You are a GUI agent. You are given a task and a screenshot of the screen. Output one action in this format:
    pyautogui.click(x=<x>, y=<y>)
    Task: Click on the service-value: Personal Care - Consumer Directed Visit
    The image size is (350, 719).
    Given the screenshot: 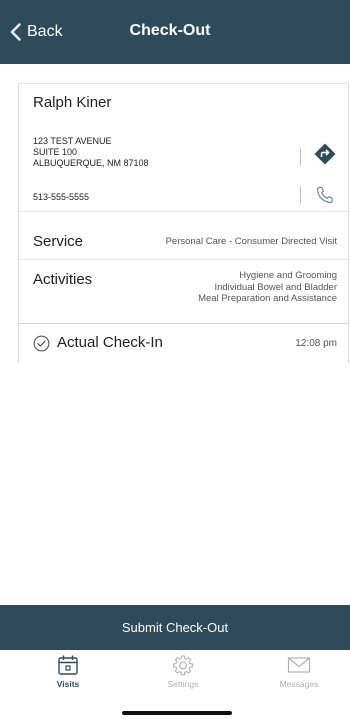 What is the action you would take?
    pyautogui.click(x=251, y=241)
    